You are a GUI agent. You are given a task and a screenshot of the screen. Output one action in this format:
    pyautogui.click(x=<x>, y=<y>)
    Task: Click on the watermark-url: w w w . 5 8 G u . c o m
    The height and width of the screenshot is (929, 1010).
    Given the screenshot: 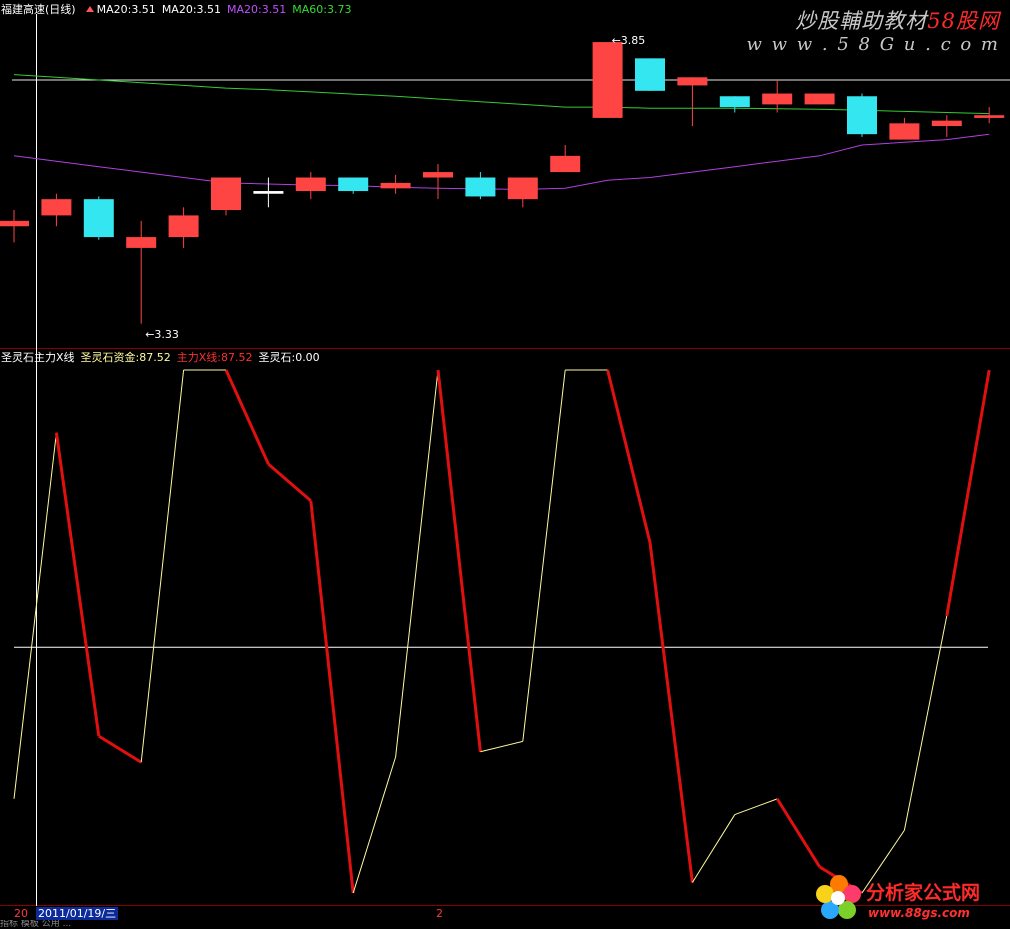 What is the action you would take?
    pyautogui.click(x=873, y=44)
    